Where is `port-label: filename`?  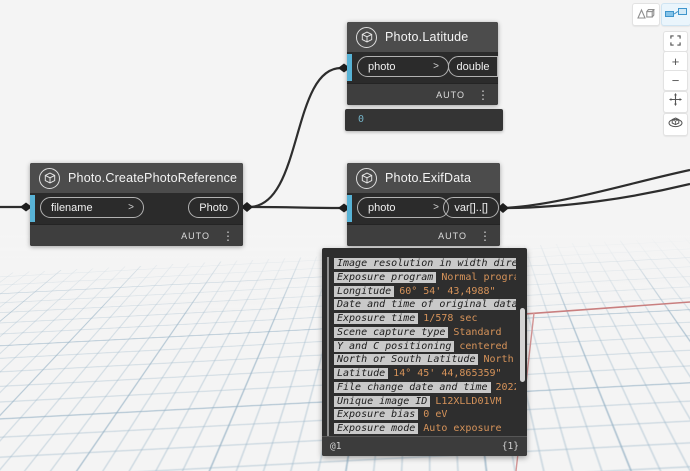 port-label: filename is located at coordinates (72, 207).